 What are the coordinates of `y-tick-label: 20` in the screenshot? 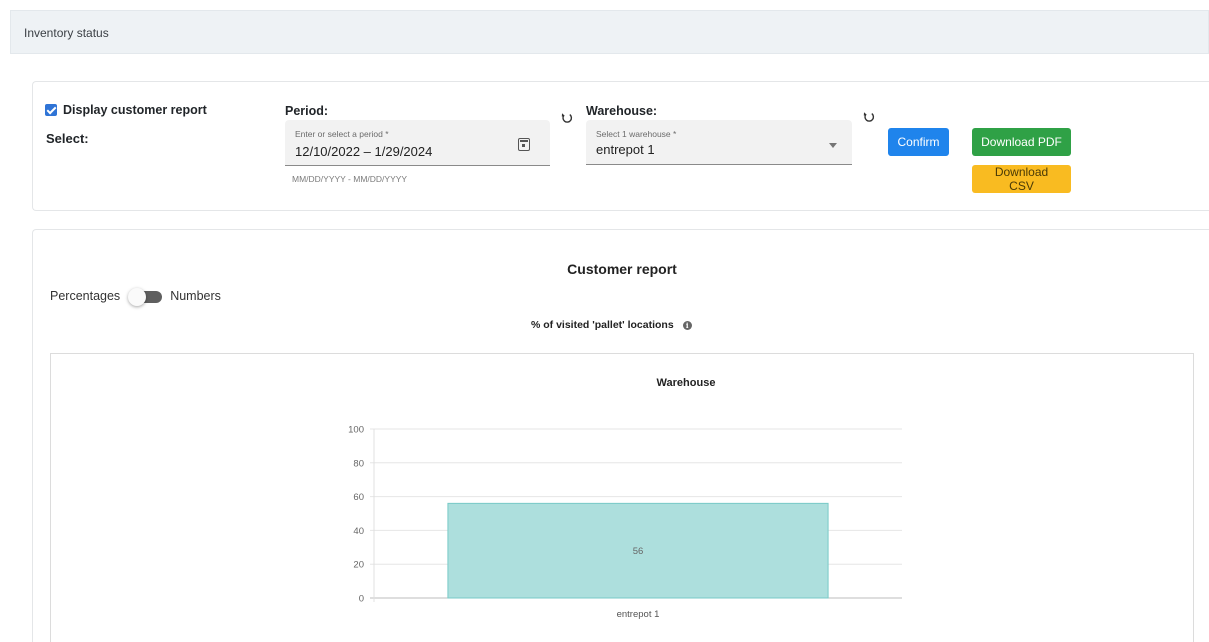 It's located at (358, 565).